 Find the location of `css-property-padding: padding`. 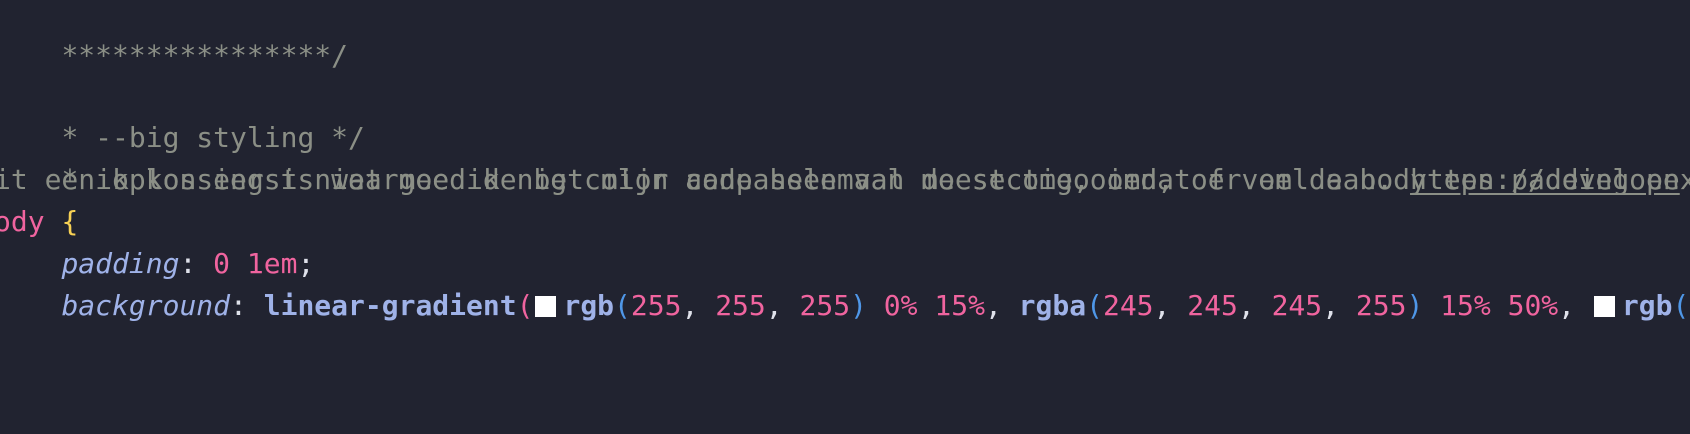

css-property-padding: padding is located at coordinates (120, 263).